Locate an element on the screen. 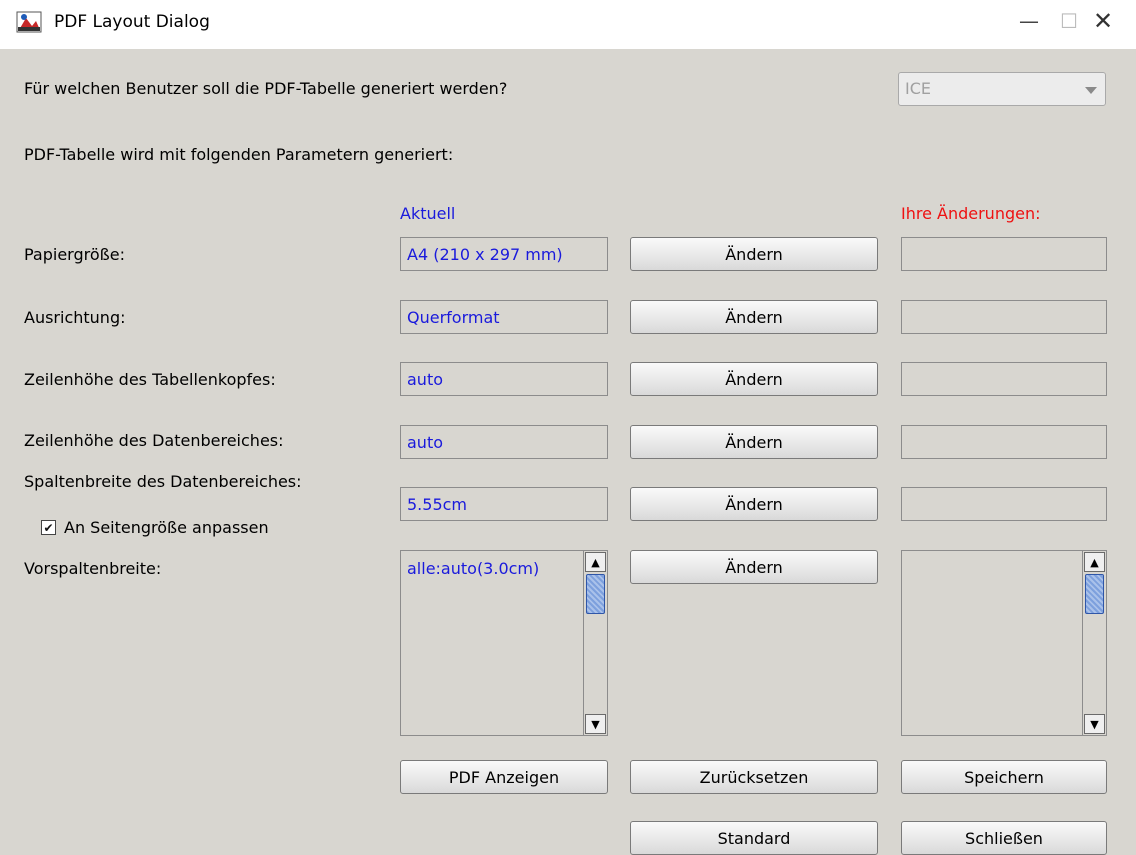 The image size is (1136, 855). changes-column-header: Ihre Änderungen: is located at coordinates (971, 213).